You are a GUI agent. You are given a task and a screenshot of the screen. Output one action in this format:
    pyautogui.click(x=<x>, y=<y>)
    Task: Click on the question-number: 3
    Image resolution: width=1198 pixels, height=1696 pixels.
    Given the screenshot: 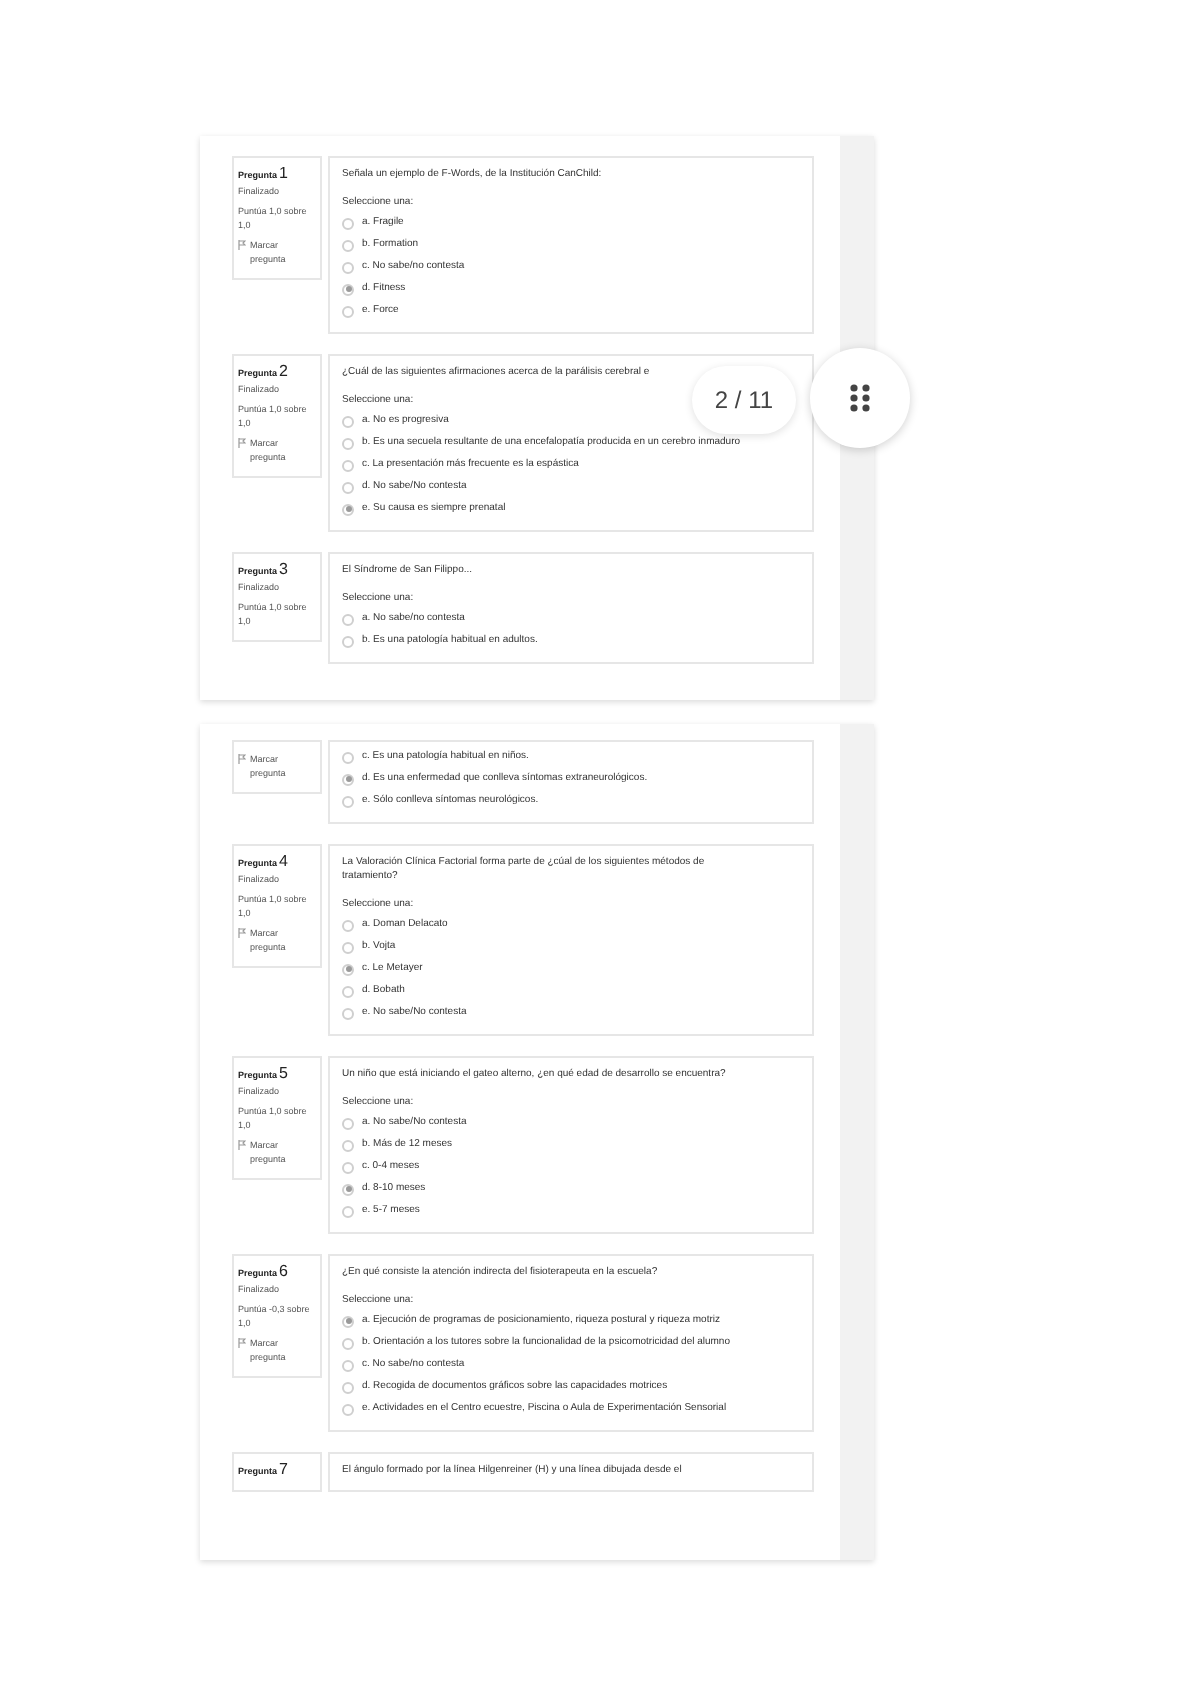 What is the action you would take?
    pyautogui.click(x=283, y=569)
    